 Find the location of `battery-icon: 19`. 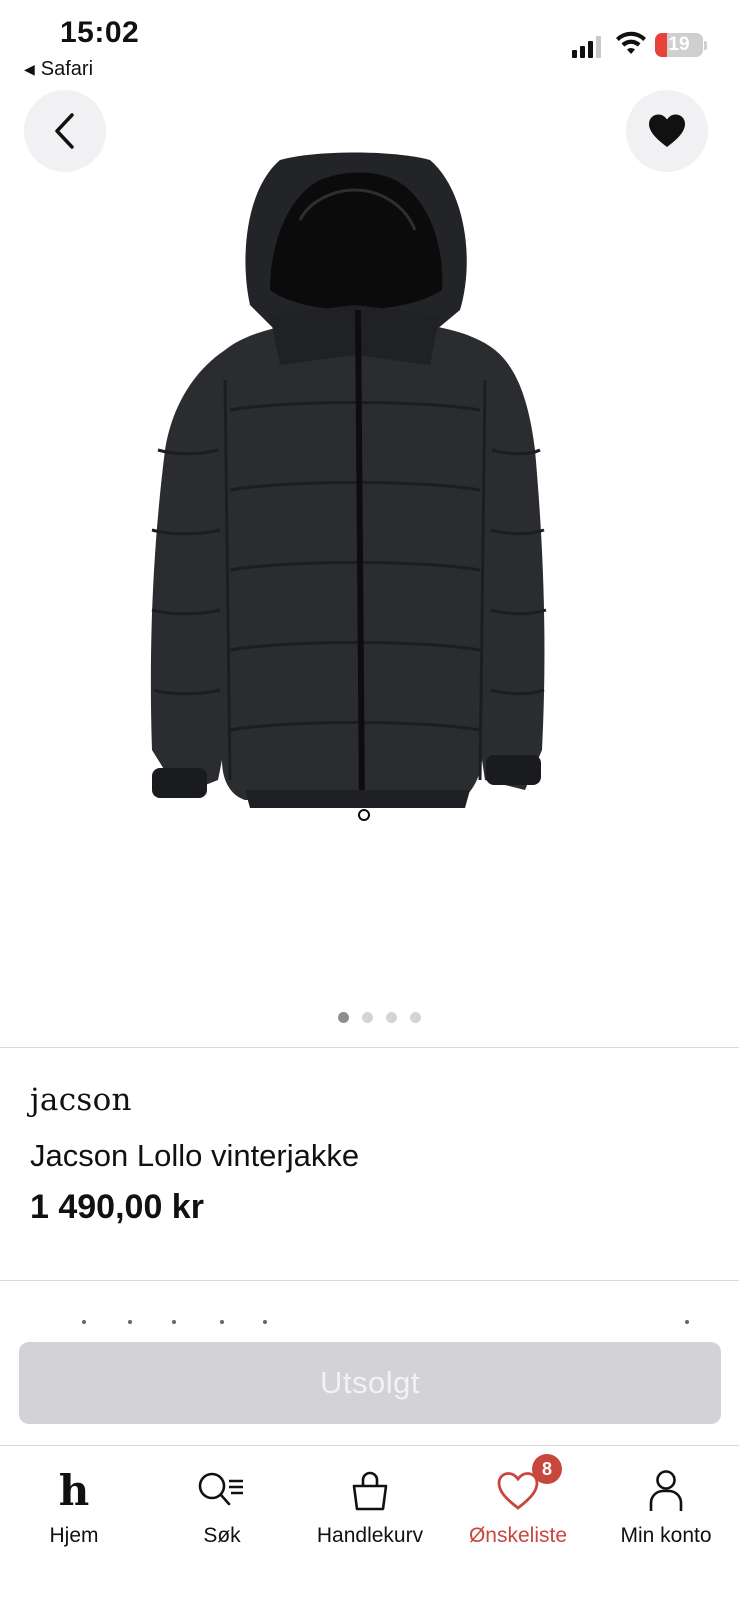

battery-icon: 19 is located at coordinates (679, 45).